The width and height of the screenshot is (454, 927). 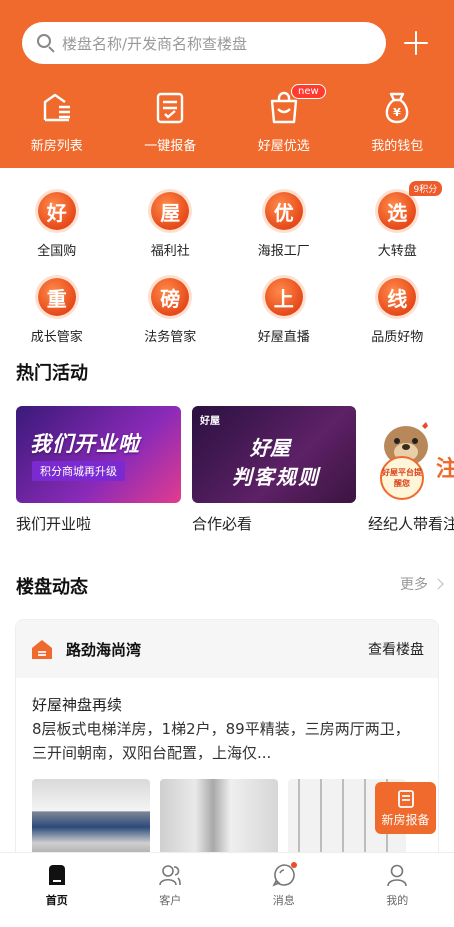 I want to click on card-header: 路劲海尚湾 查看楼盘, so click(x=227, y=649).